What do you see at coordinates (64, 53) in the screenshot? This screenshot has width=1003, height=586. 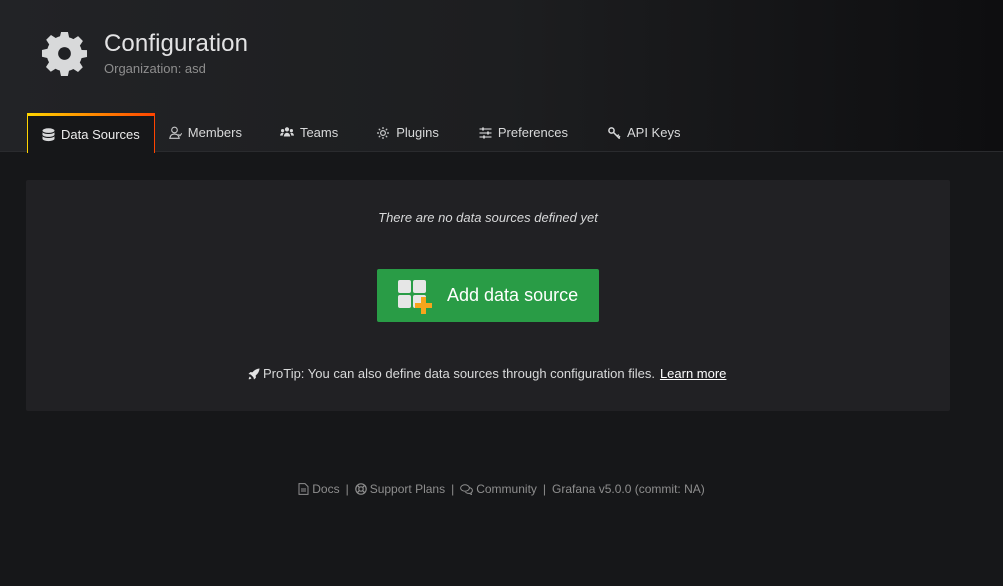 I see `gear-icon` at bounding box center [64, 53].